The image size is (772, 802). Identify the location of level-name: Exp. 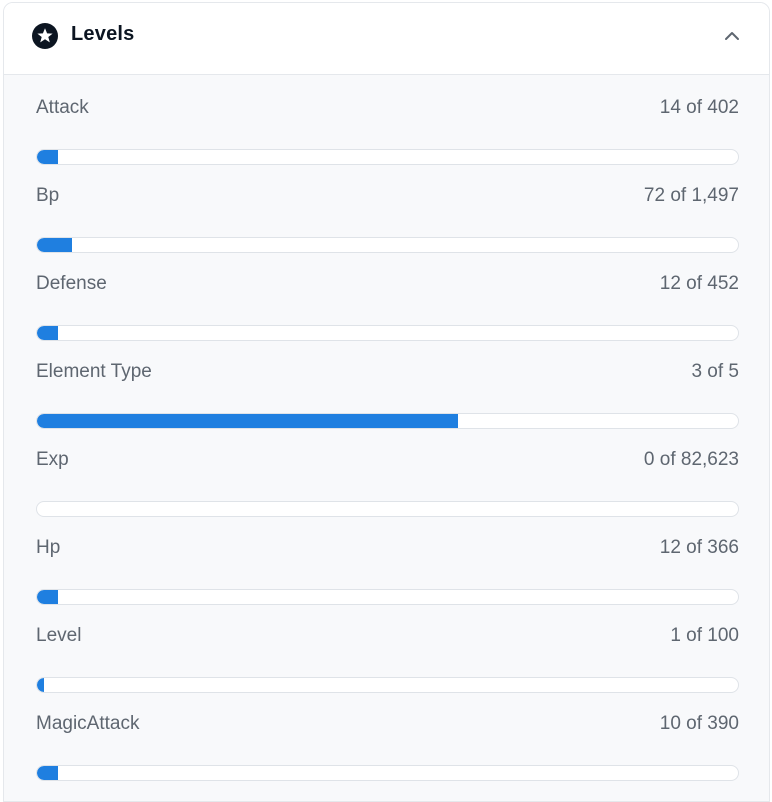
(52, 459).